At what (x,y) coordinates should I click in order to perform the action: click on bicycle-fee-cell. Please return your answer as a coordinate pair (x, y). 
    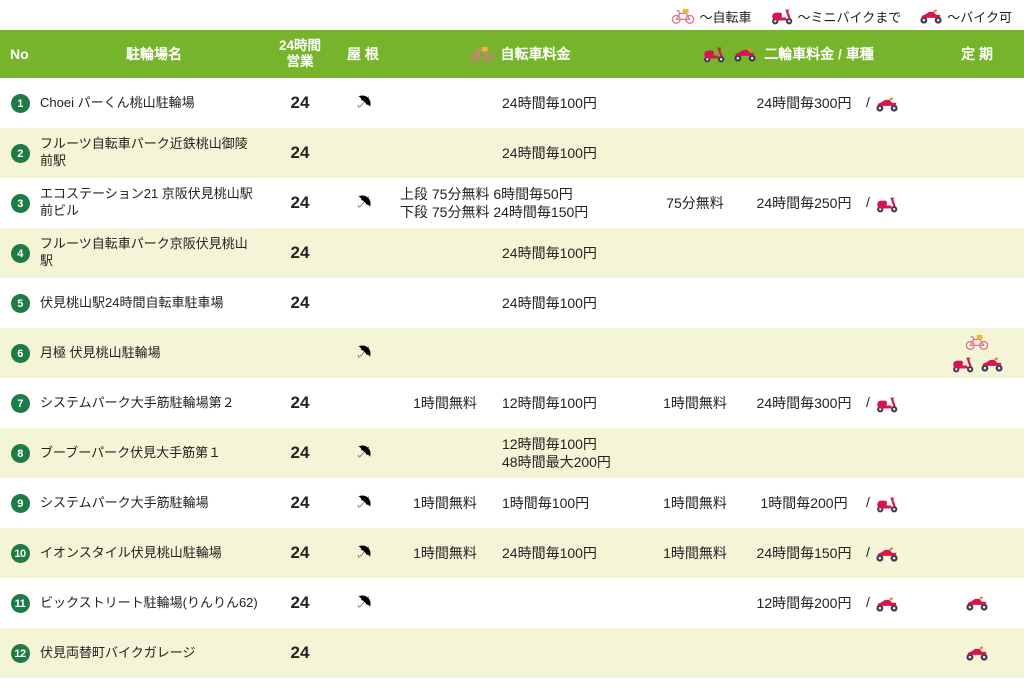
    Looking at the image, I should click on (571, 653).